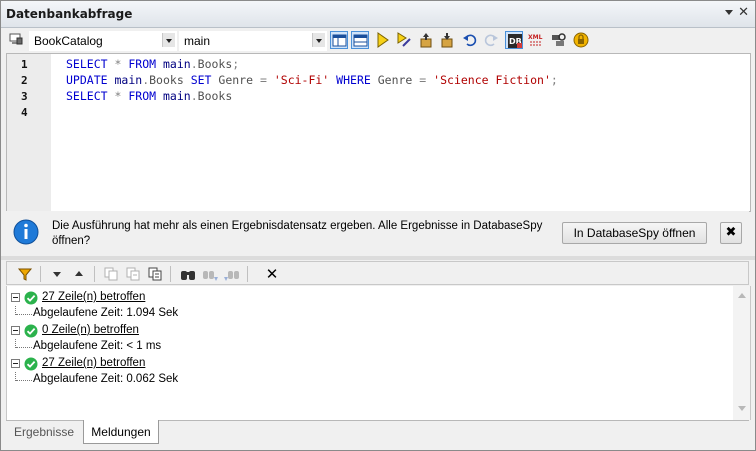 This screenshot has height=451, width=756. What do you see at coordinates (378, 14) in the screenshot?
I see `title-bar: Datenbankabfrage ✕` at bounding box center [378, 14].